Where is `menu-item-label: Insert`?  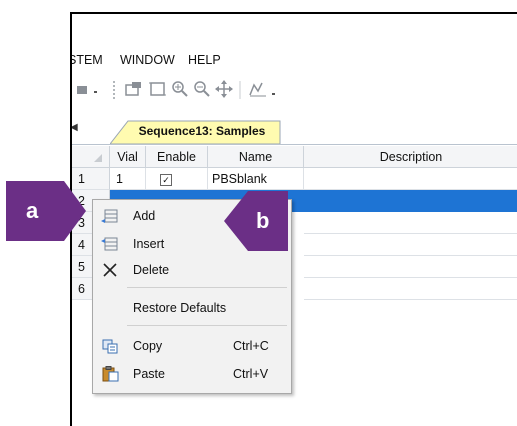 menu-item-label: Insert is located at coordinates (149, 244).